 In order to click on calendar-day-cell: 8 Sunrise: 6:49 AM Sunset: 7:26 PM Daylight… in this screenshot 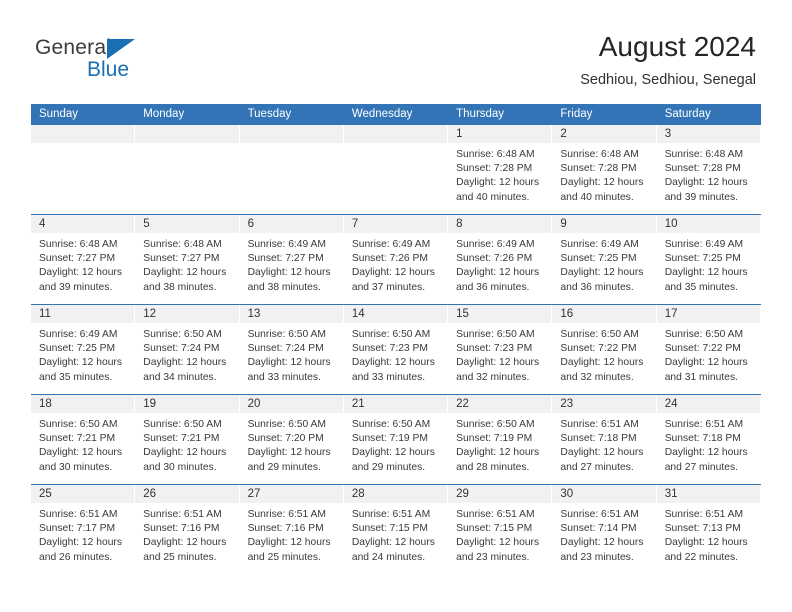, I will do `click(500, 259)`.